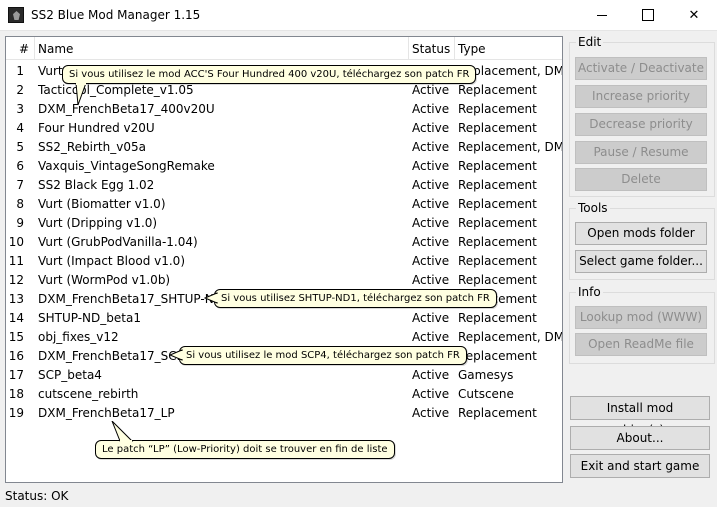 Image resolution: width=717 pixels, height=507 pixels. I want to click on minimize-icon, so click(602, 15).